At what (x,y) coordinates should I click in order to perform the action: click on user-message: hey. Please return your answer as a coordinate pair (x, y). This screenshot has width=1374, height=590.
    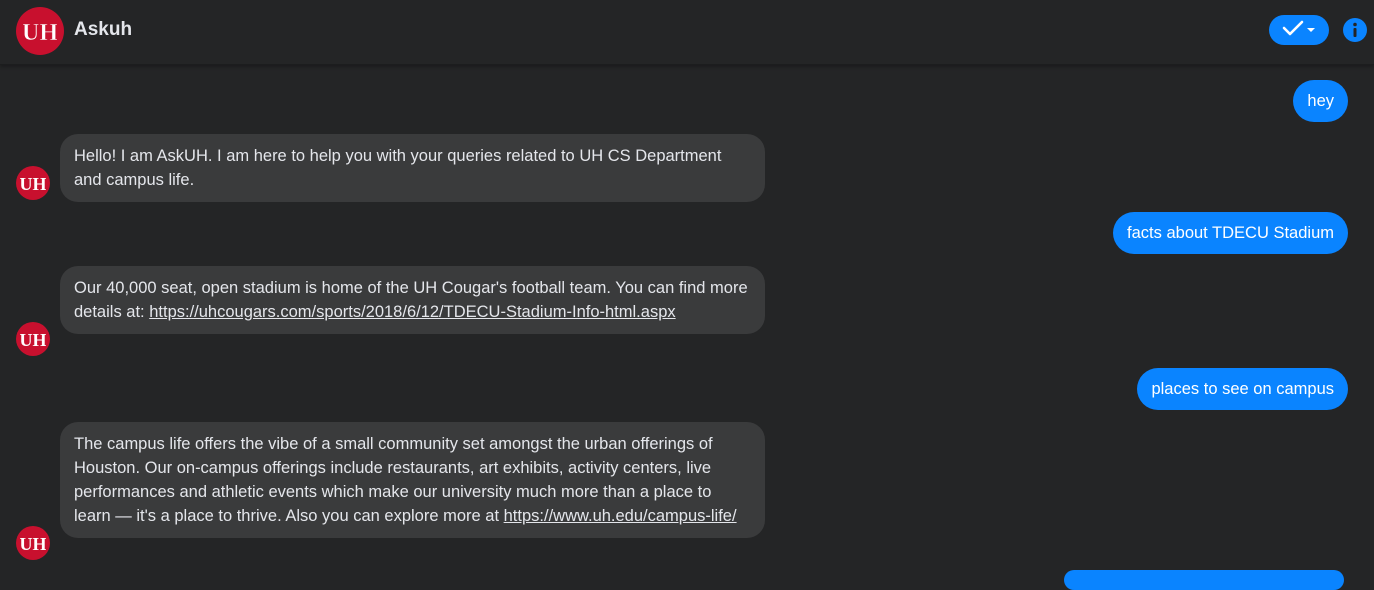
    Looking at the image, I should click on (1320, 101).